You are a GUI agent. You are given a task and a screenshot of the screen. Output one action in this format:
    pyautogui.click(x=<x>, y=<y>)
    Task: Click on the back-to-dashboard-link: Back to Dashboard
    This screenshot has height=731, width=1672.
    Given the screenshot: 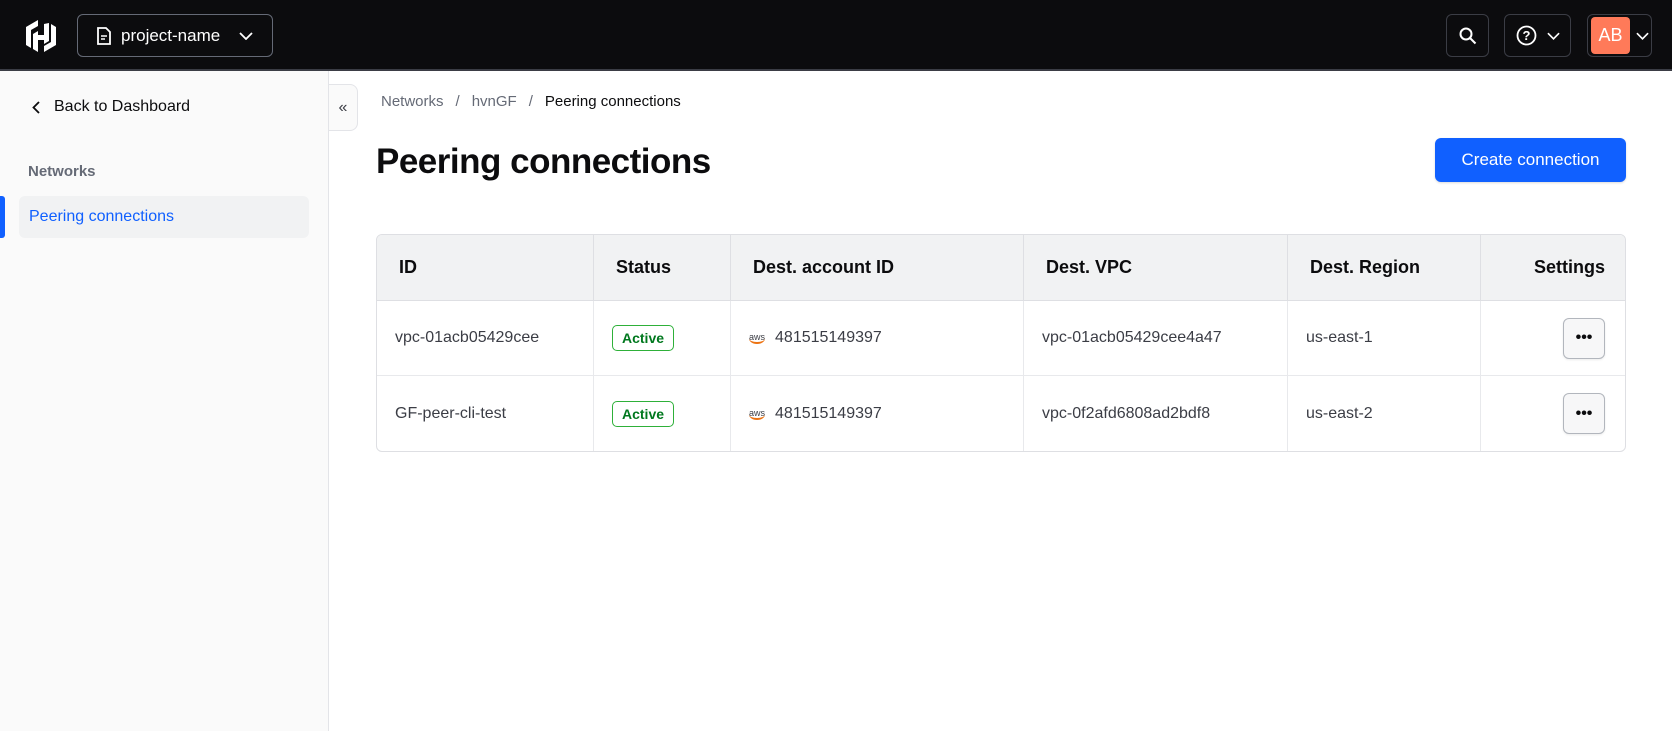 What is the action you would take?
    pyautogui.click(x=111, y=107)
    